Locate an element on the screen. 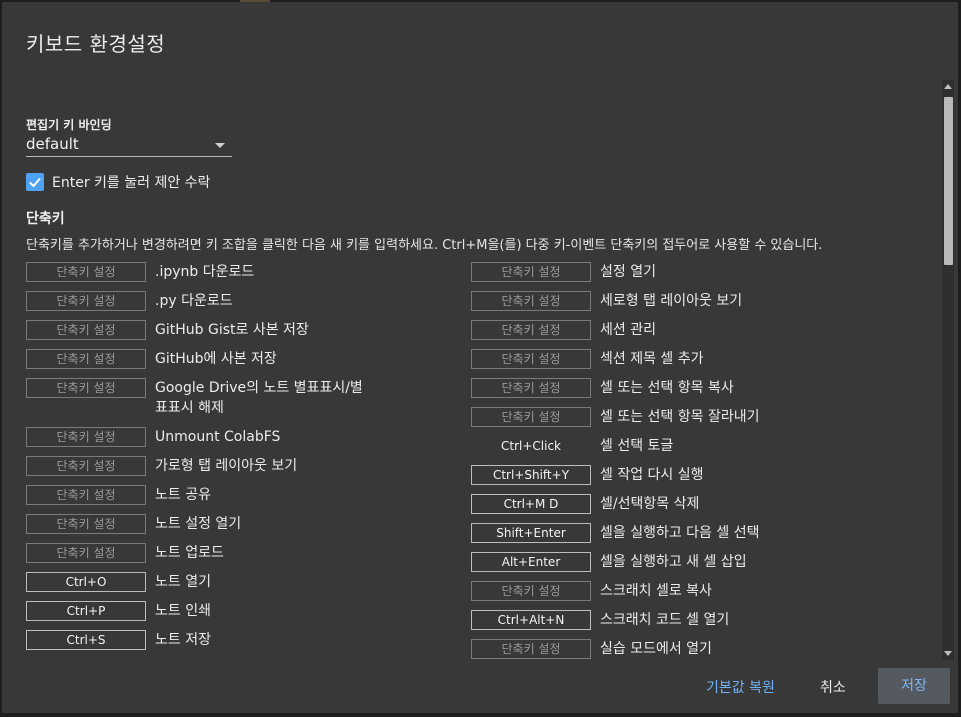  shortcut-key-button: Ctrl+P is located at coordinates (86, 611).